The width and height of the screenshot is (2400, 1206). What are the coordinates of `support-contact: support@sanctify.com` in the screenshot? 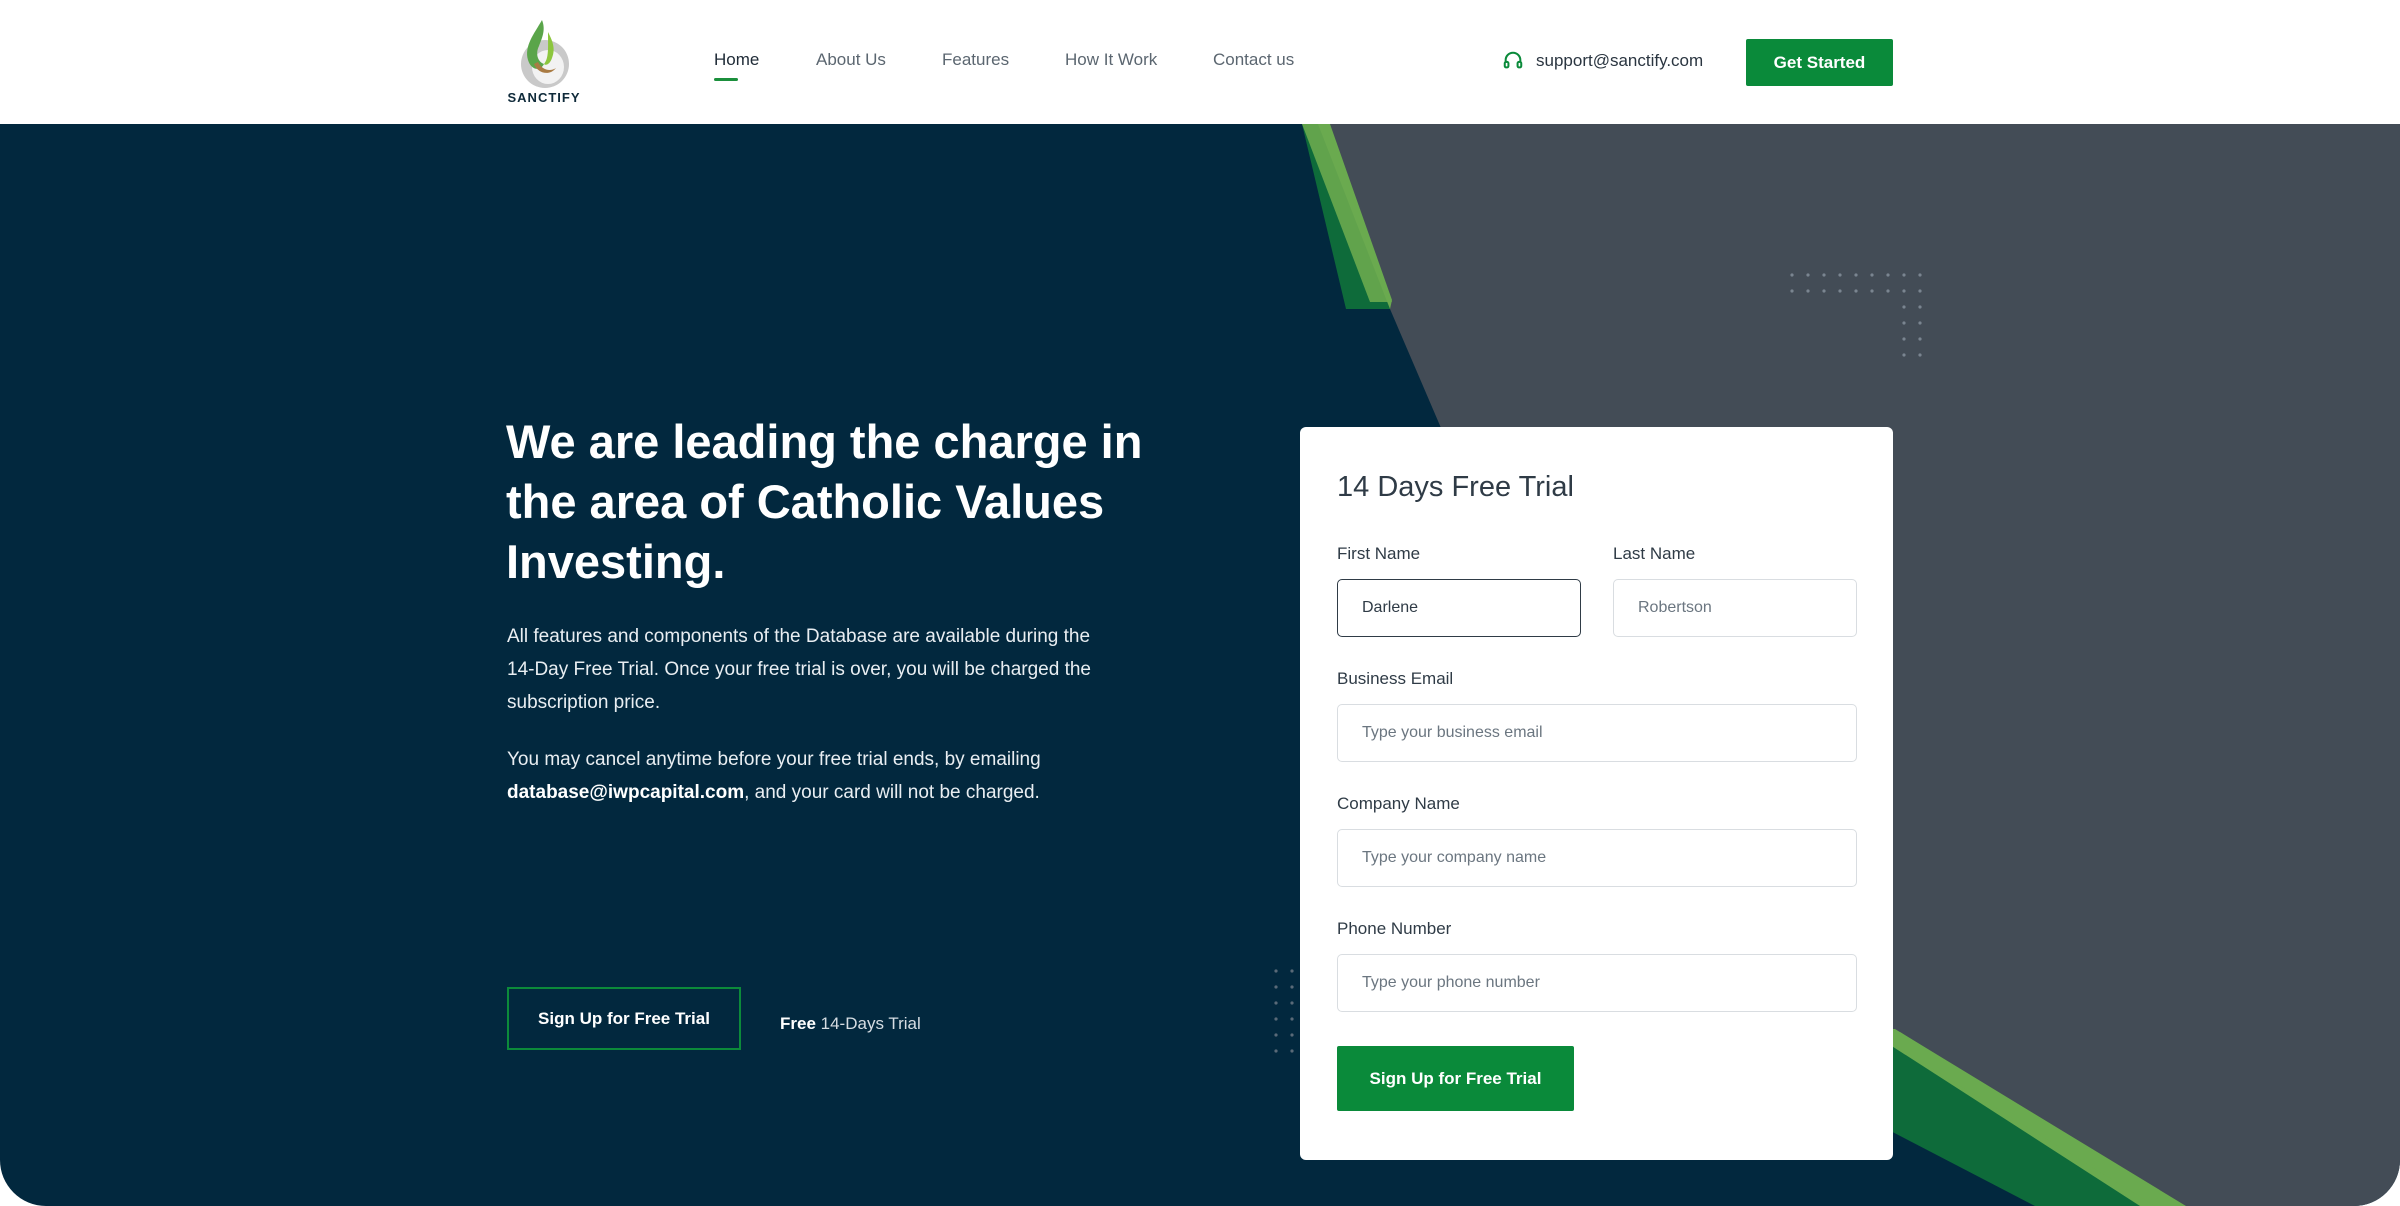 It's located at (1602, 61).